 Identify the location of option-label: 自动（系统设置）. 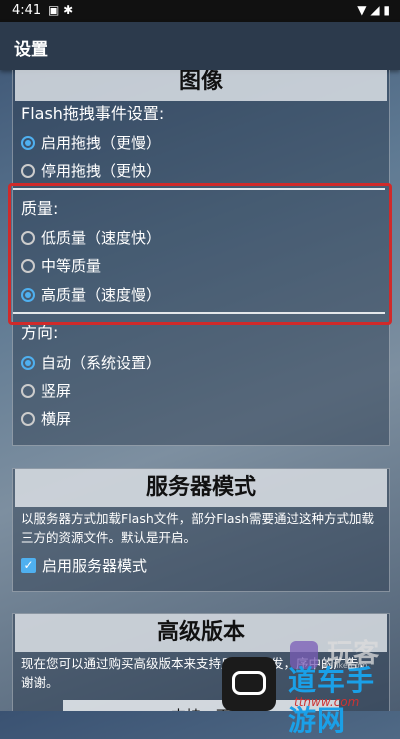
(101, 363).